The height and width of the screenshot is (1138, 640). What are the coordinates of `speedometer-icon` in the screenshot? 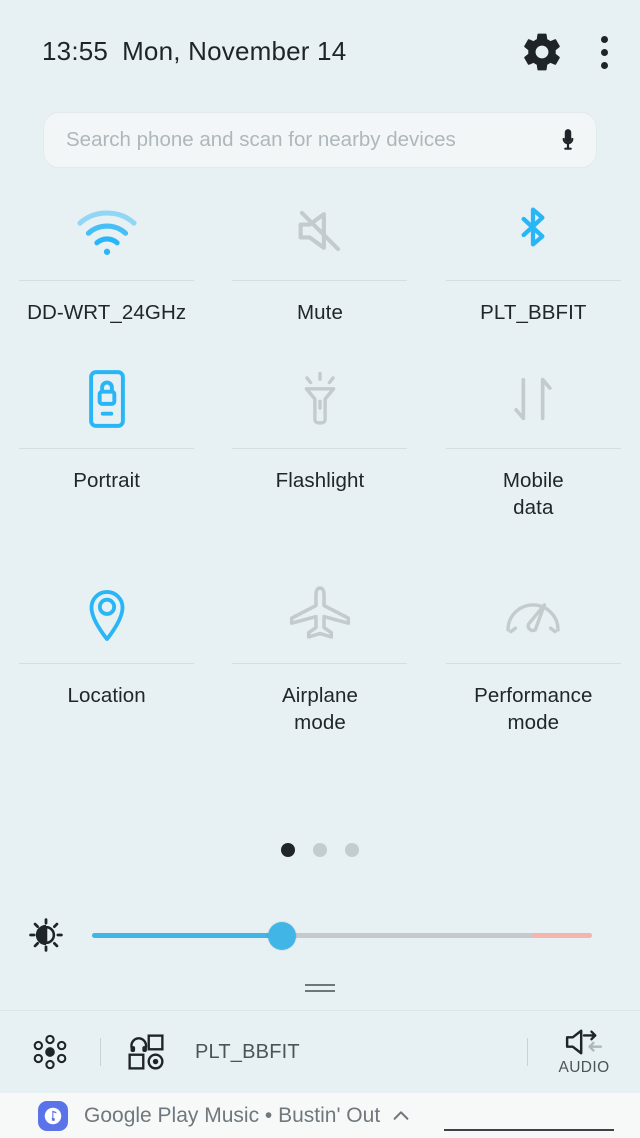 It's located at (533, 614).